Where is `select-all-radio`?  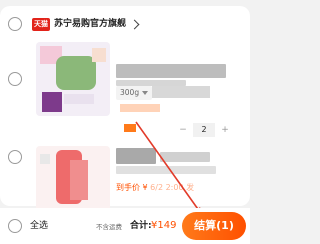 select-all-radio is located at coordinates (15, 226).